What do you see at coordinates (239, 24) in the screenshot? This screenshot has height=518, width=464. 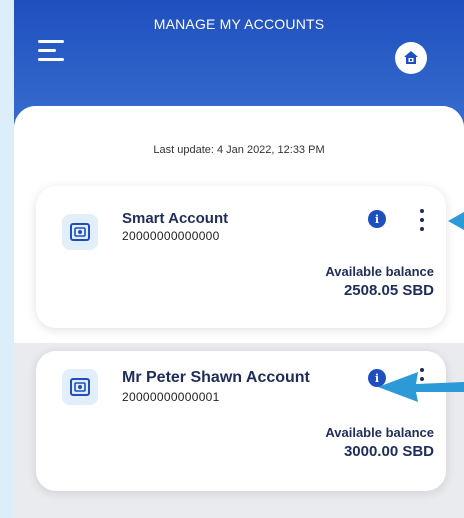 I see `page-title: MANAGE MY ACCOUNTS` at bounding box center [239, 24].